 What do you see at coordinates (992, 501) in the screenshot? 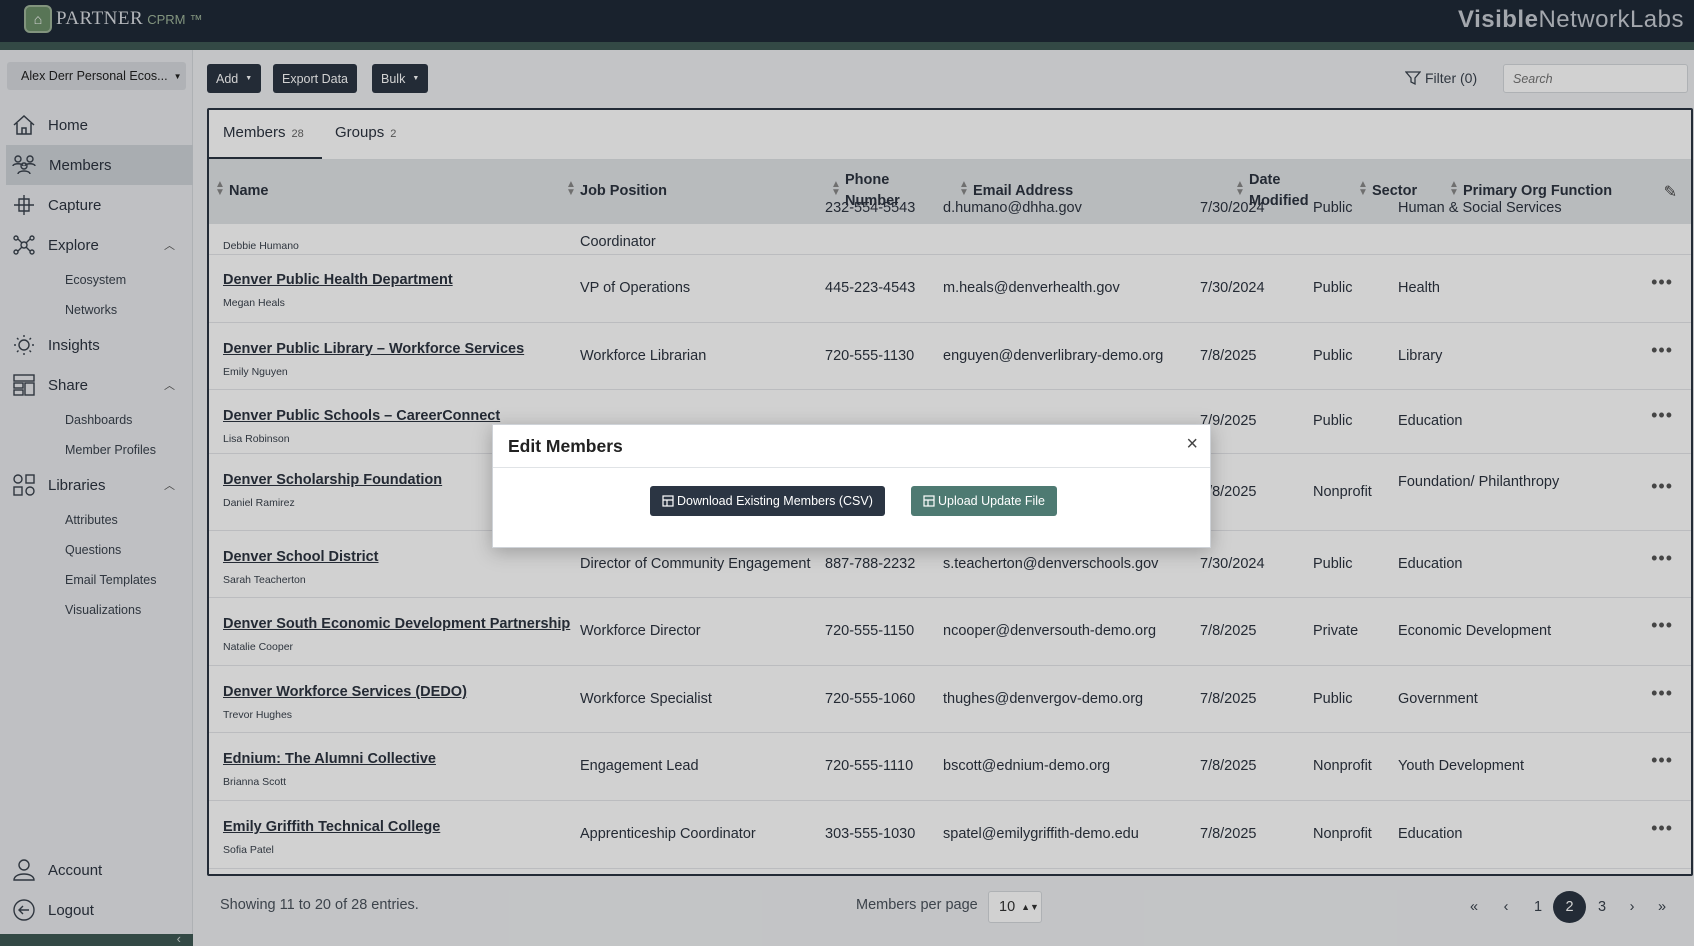
I see `upload-button-label: Upload Update File` at bounding box center [992, 501].